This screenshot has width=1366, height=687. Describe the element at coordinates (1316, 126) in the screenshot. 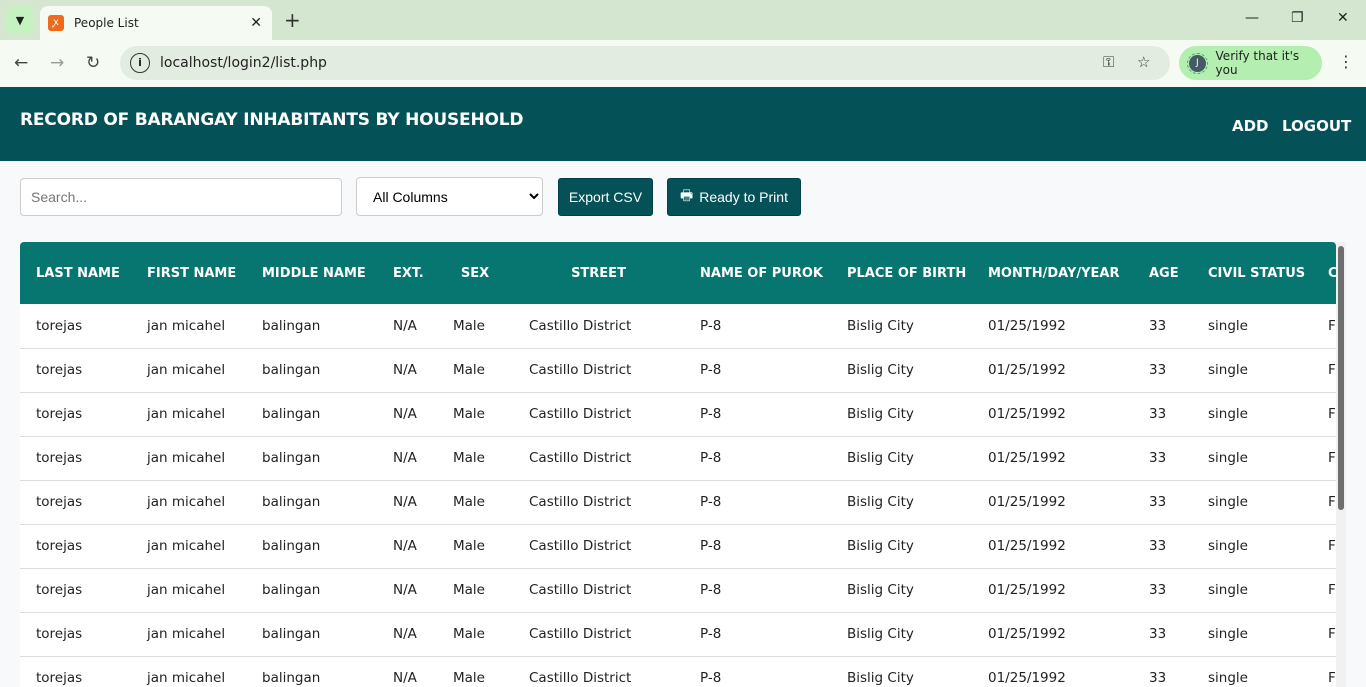

I see `logout-link: LOGOUT` at that location.